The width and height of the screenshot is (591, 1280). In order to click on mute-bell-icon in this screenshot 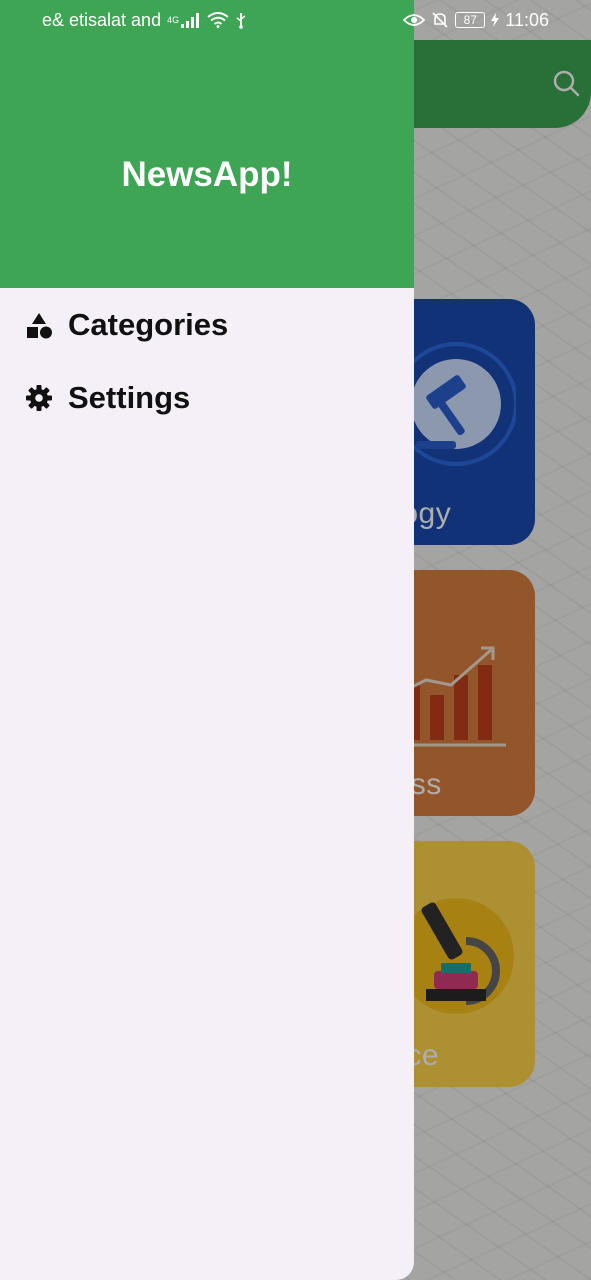, I will do `click(440, 20)`.